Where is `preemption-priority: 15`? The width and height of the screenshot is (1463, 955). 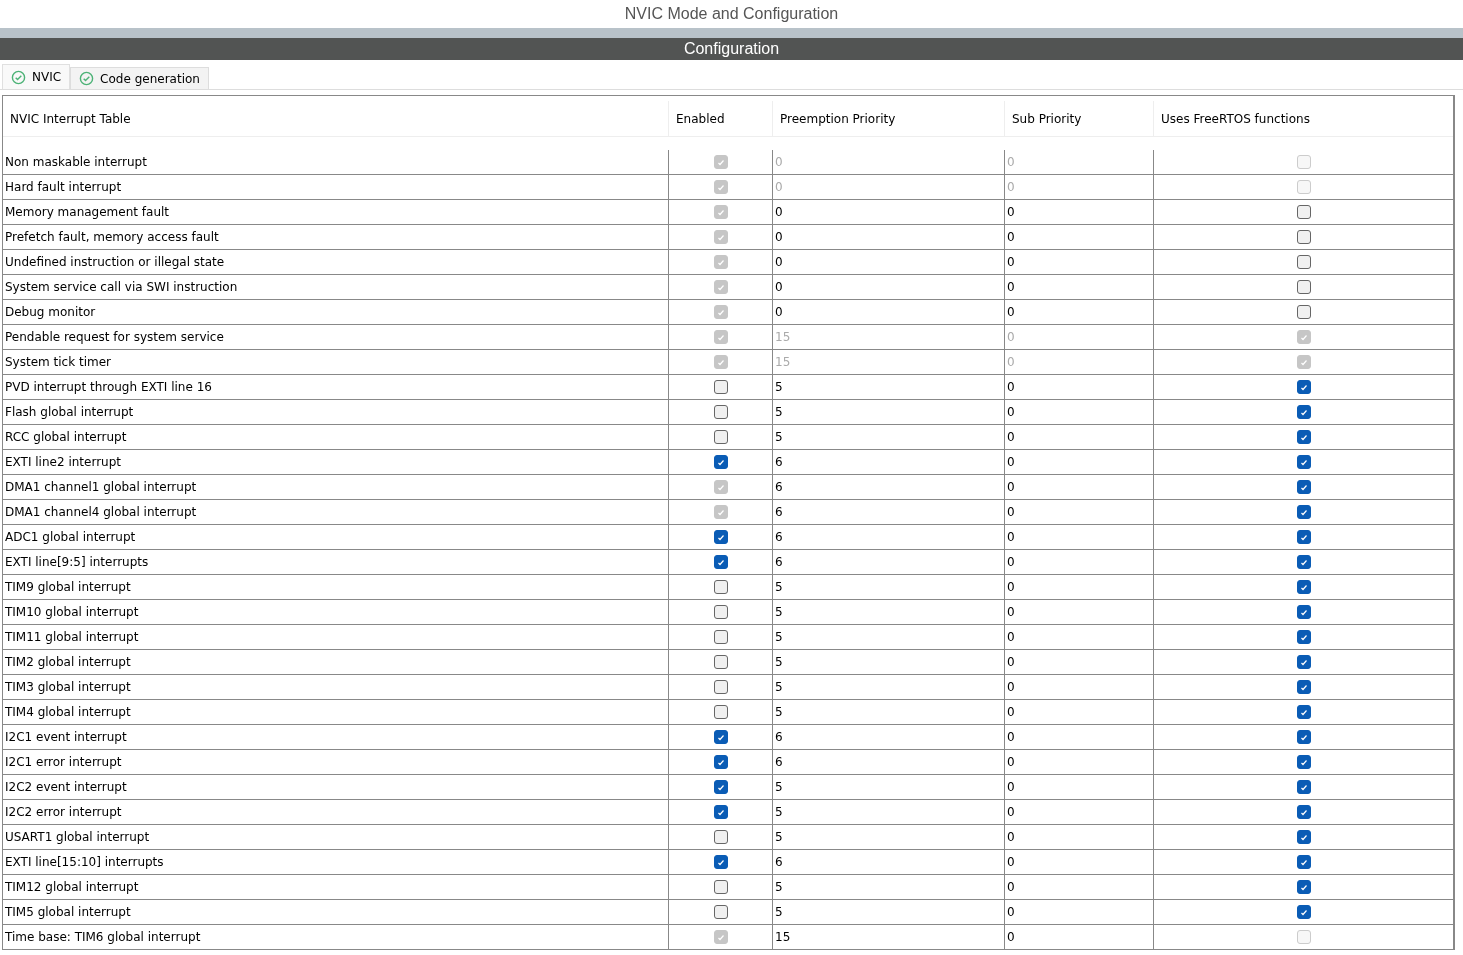
preemption-priority: 15 is located at coordinates (888, 937).